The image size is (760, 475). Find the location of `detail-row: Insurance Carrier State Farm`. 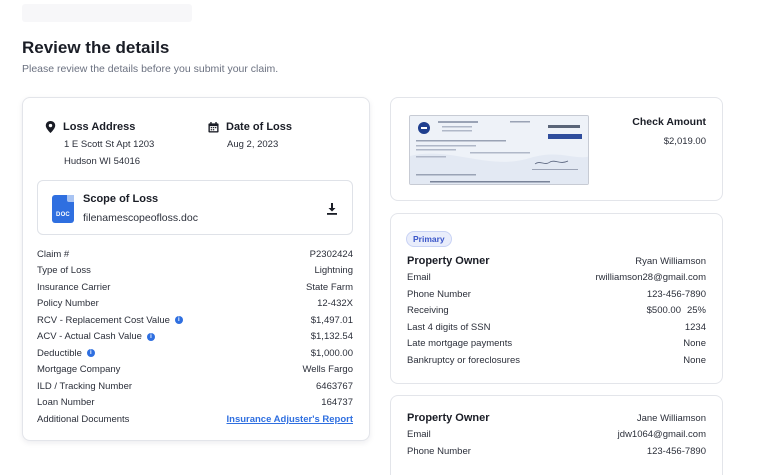

detail-row: Insurance Carrier State Farm is located at coordinates (195, 287).